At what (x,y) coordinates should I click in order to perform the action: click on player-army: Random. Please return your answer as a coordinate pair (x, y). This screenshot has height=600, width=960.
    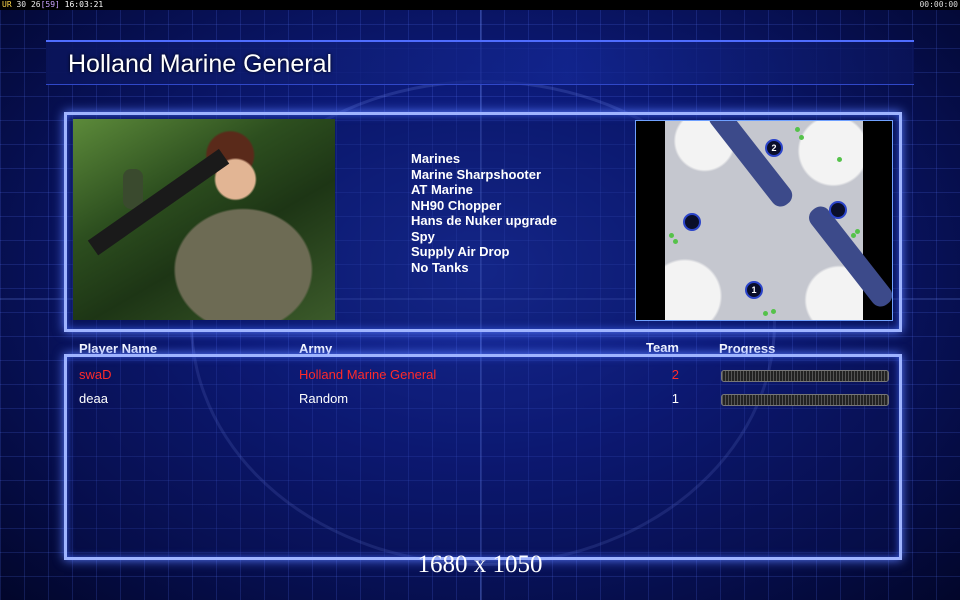
    Looking at the image, I should click on (324, 398).